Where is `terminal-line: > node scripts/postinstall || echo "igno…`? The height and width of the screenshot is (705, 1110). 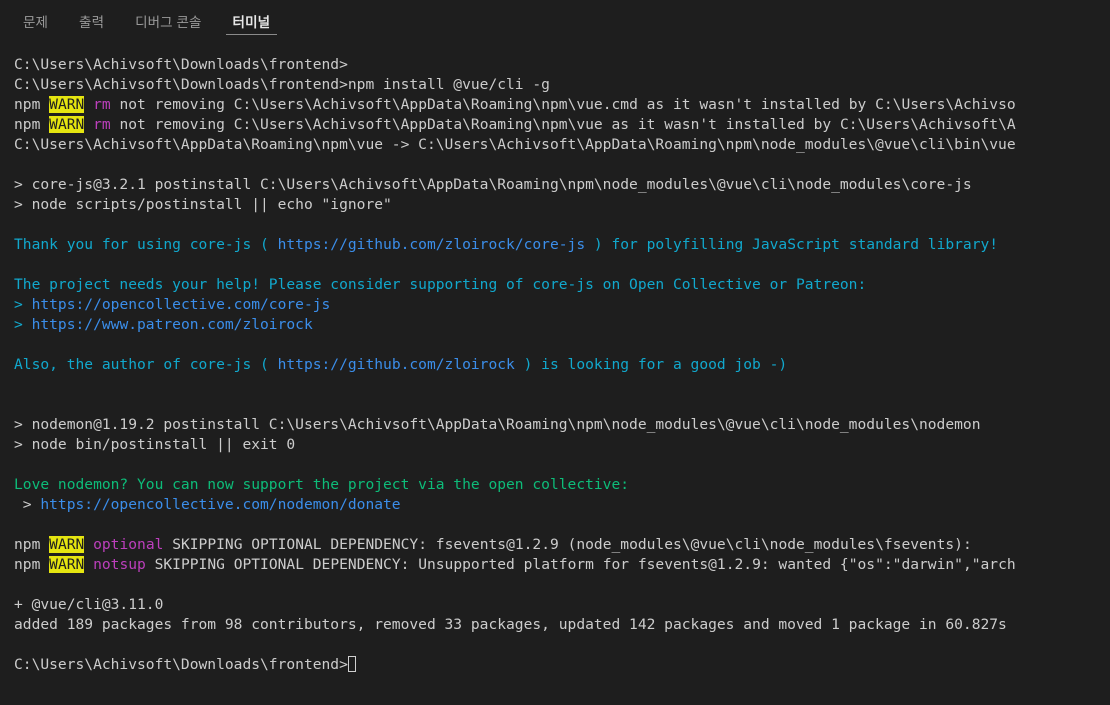 terminal-line: > node scripts/postinstall || echo "igno… is located at coordinates (562, 205).